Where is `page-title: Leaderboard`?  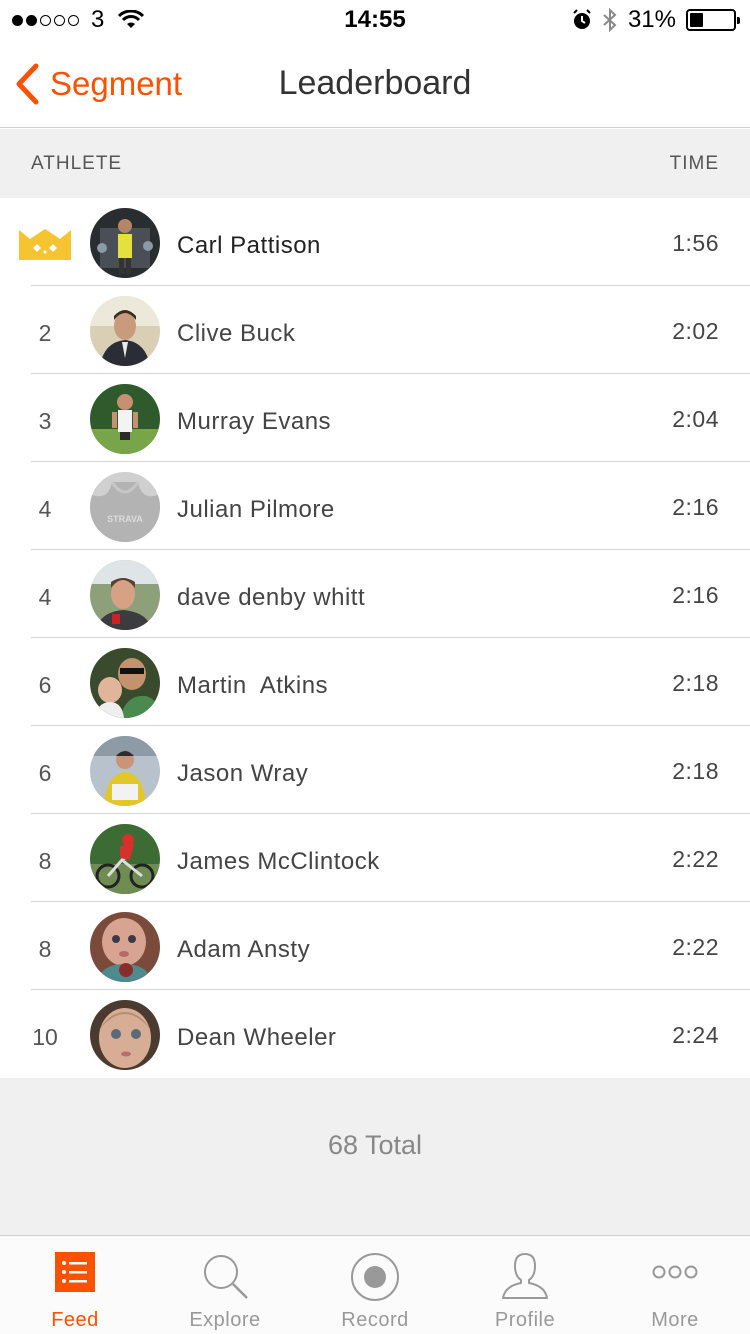
page-title: Leaderboard is located at coordinates (375, 83).